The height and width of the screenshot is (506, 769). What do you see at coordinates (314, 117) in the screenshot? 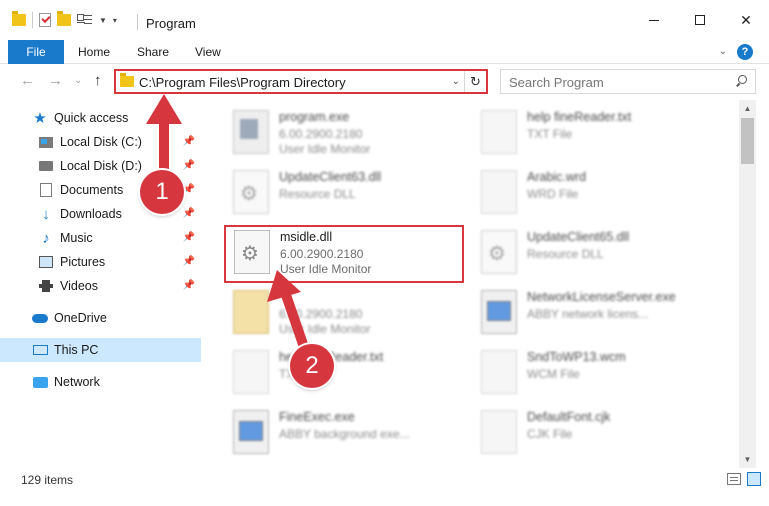
I see `file-name: program.exe` at bounding box center [314, 117].